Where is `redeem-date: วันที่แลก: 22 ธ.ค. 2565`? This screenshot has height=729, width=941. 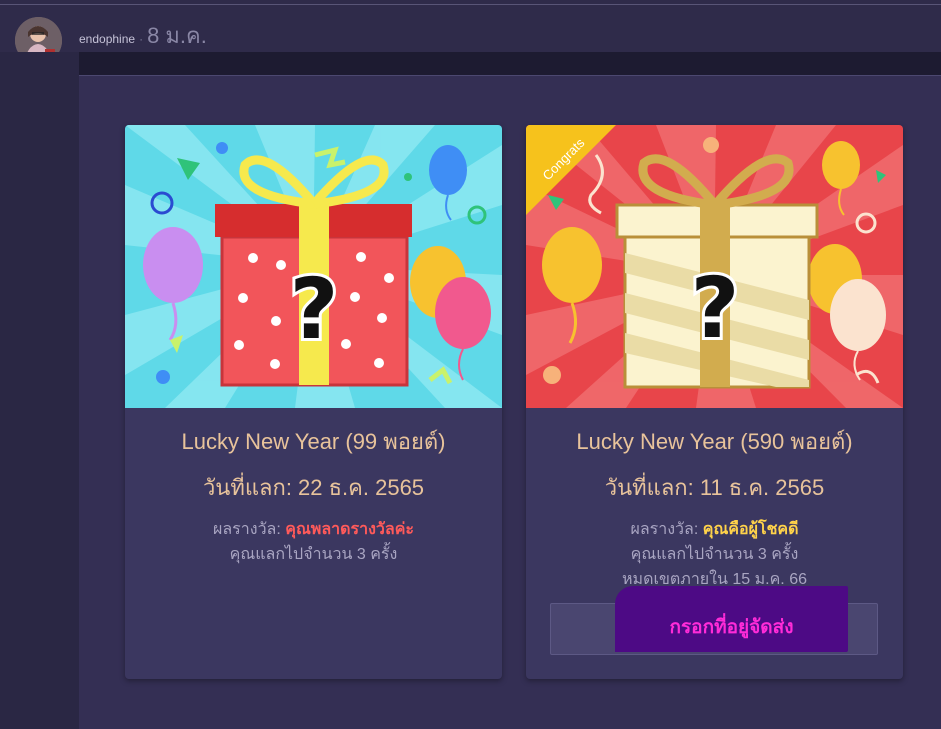
redeem-date: วันที่แลก: 22 ธ.ค. 2565 is located at coordinates (313, 487).